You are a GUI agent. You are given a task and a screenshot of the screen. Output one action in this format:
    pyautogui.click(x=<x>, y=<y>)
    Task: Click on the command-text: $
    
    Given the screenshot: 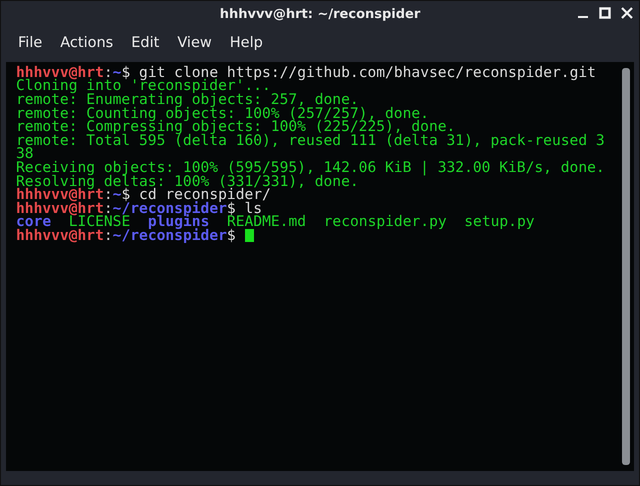 What is the action you would take?
    pyautogui.click(x=231, y=235)
    